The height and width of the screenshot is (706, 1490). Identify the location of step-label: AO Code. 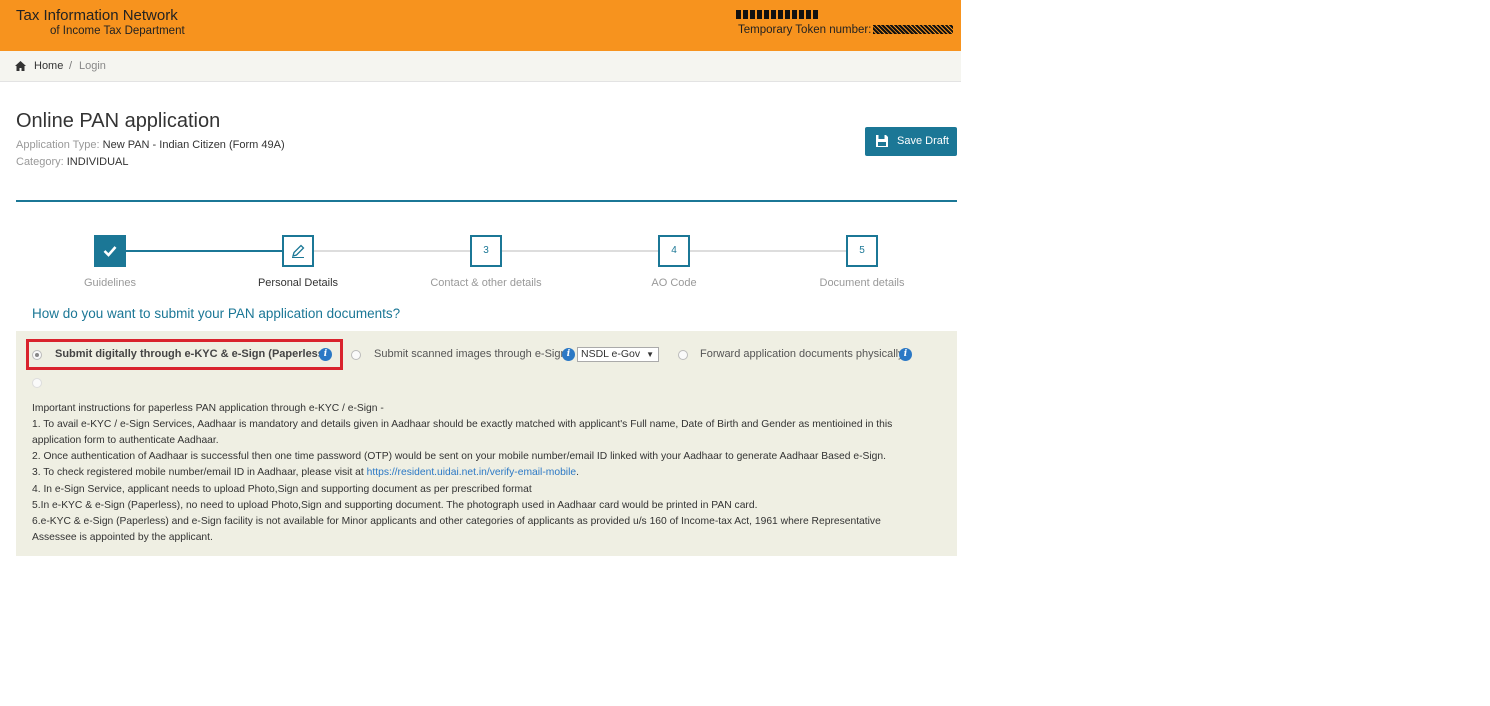
(674, 283).